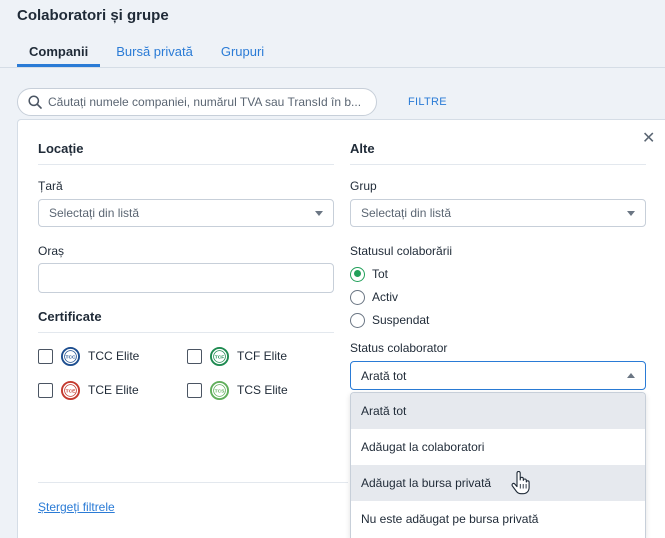  Describe the element at coordinates (114, 356) in the screenshot. I see `tcc-label: TCC Elite` at that location.